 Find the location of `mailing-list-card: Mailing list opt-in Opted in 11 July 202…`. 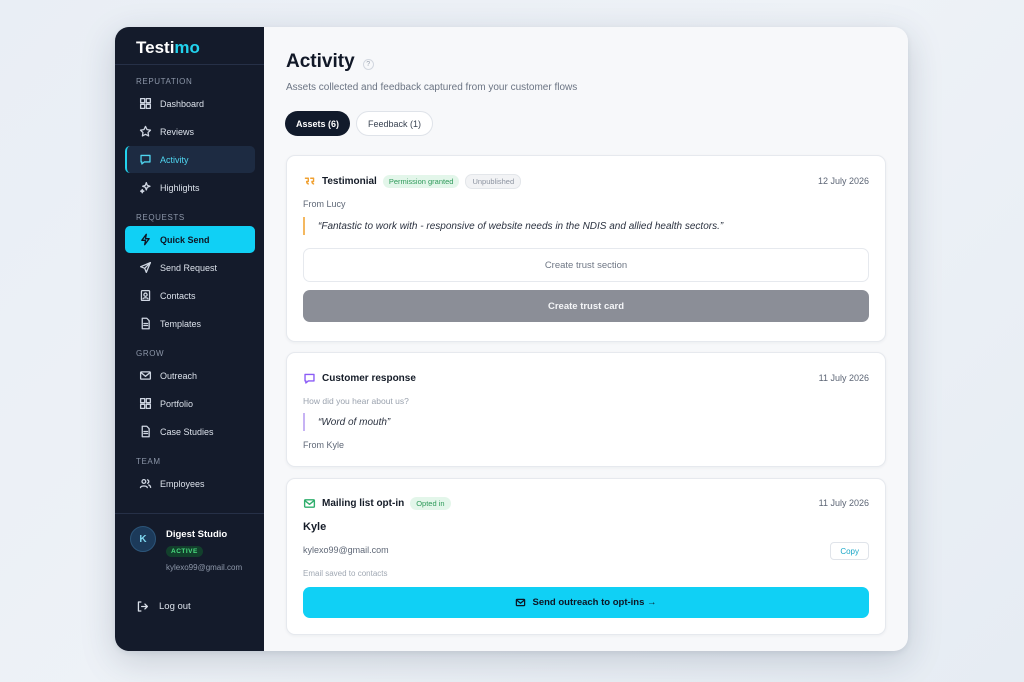

mailing-list-card: Mailing list opt-in Opted in 11 July 202… is located at coordinates (586, 556).